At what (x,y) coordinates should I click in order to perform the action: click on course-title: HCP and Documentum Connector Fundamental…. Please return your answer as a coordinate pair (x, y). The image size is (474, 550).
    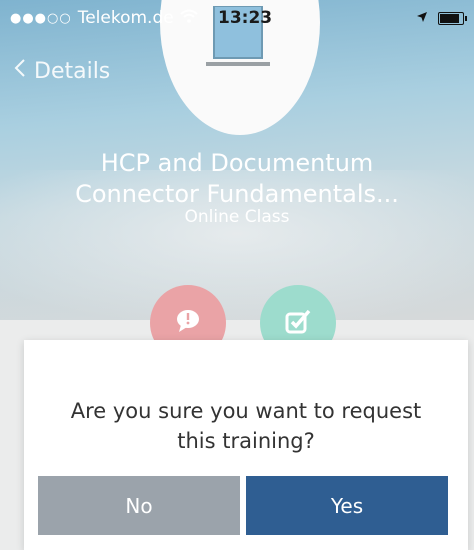
    Looking at the image, I should click on (237, 179).